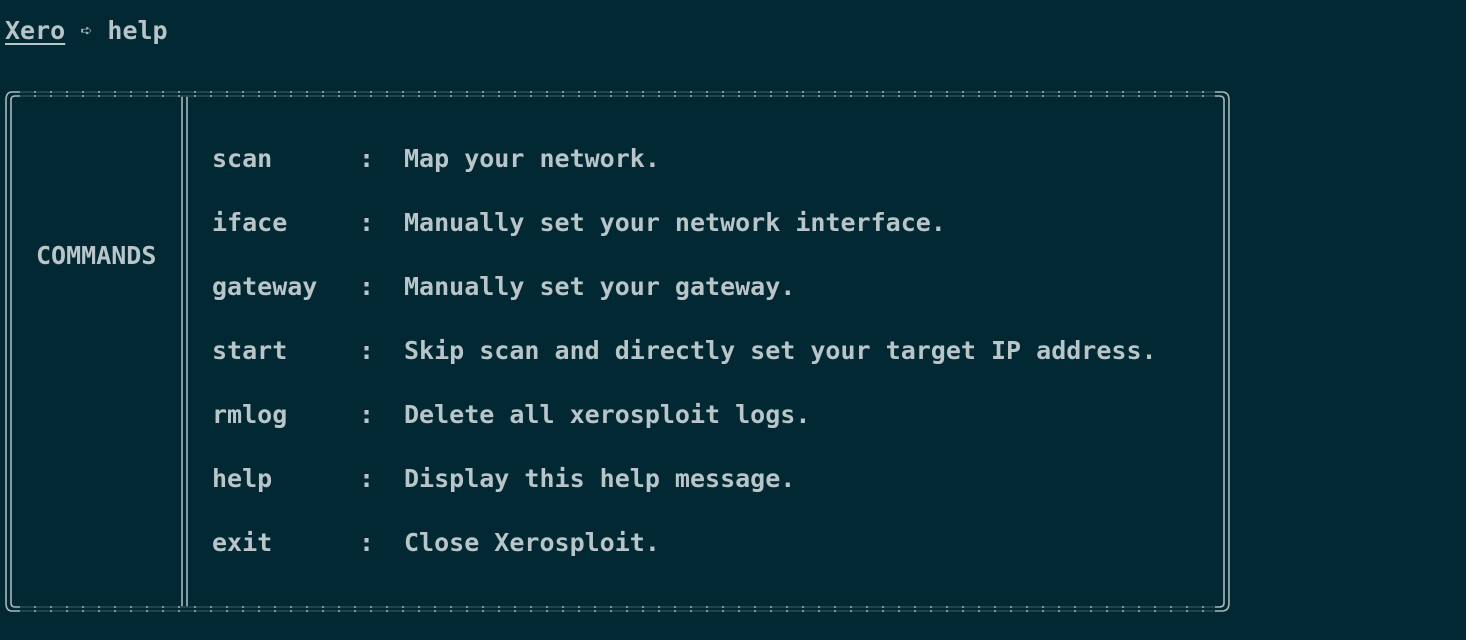  What do you see at coordinates (242, 542) in the screenshot?
I see `command-name: exit` at bounding box center [242, 542].